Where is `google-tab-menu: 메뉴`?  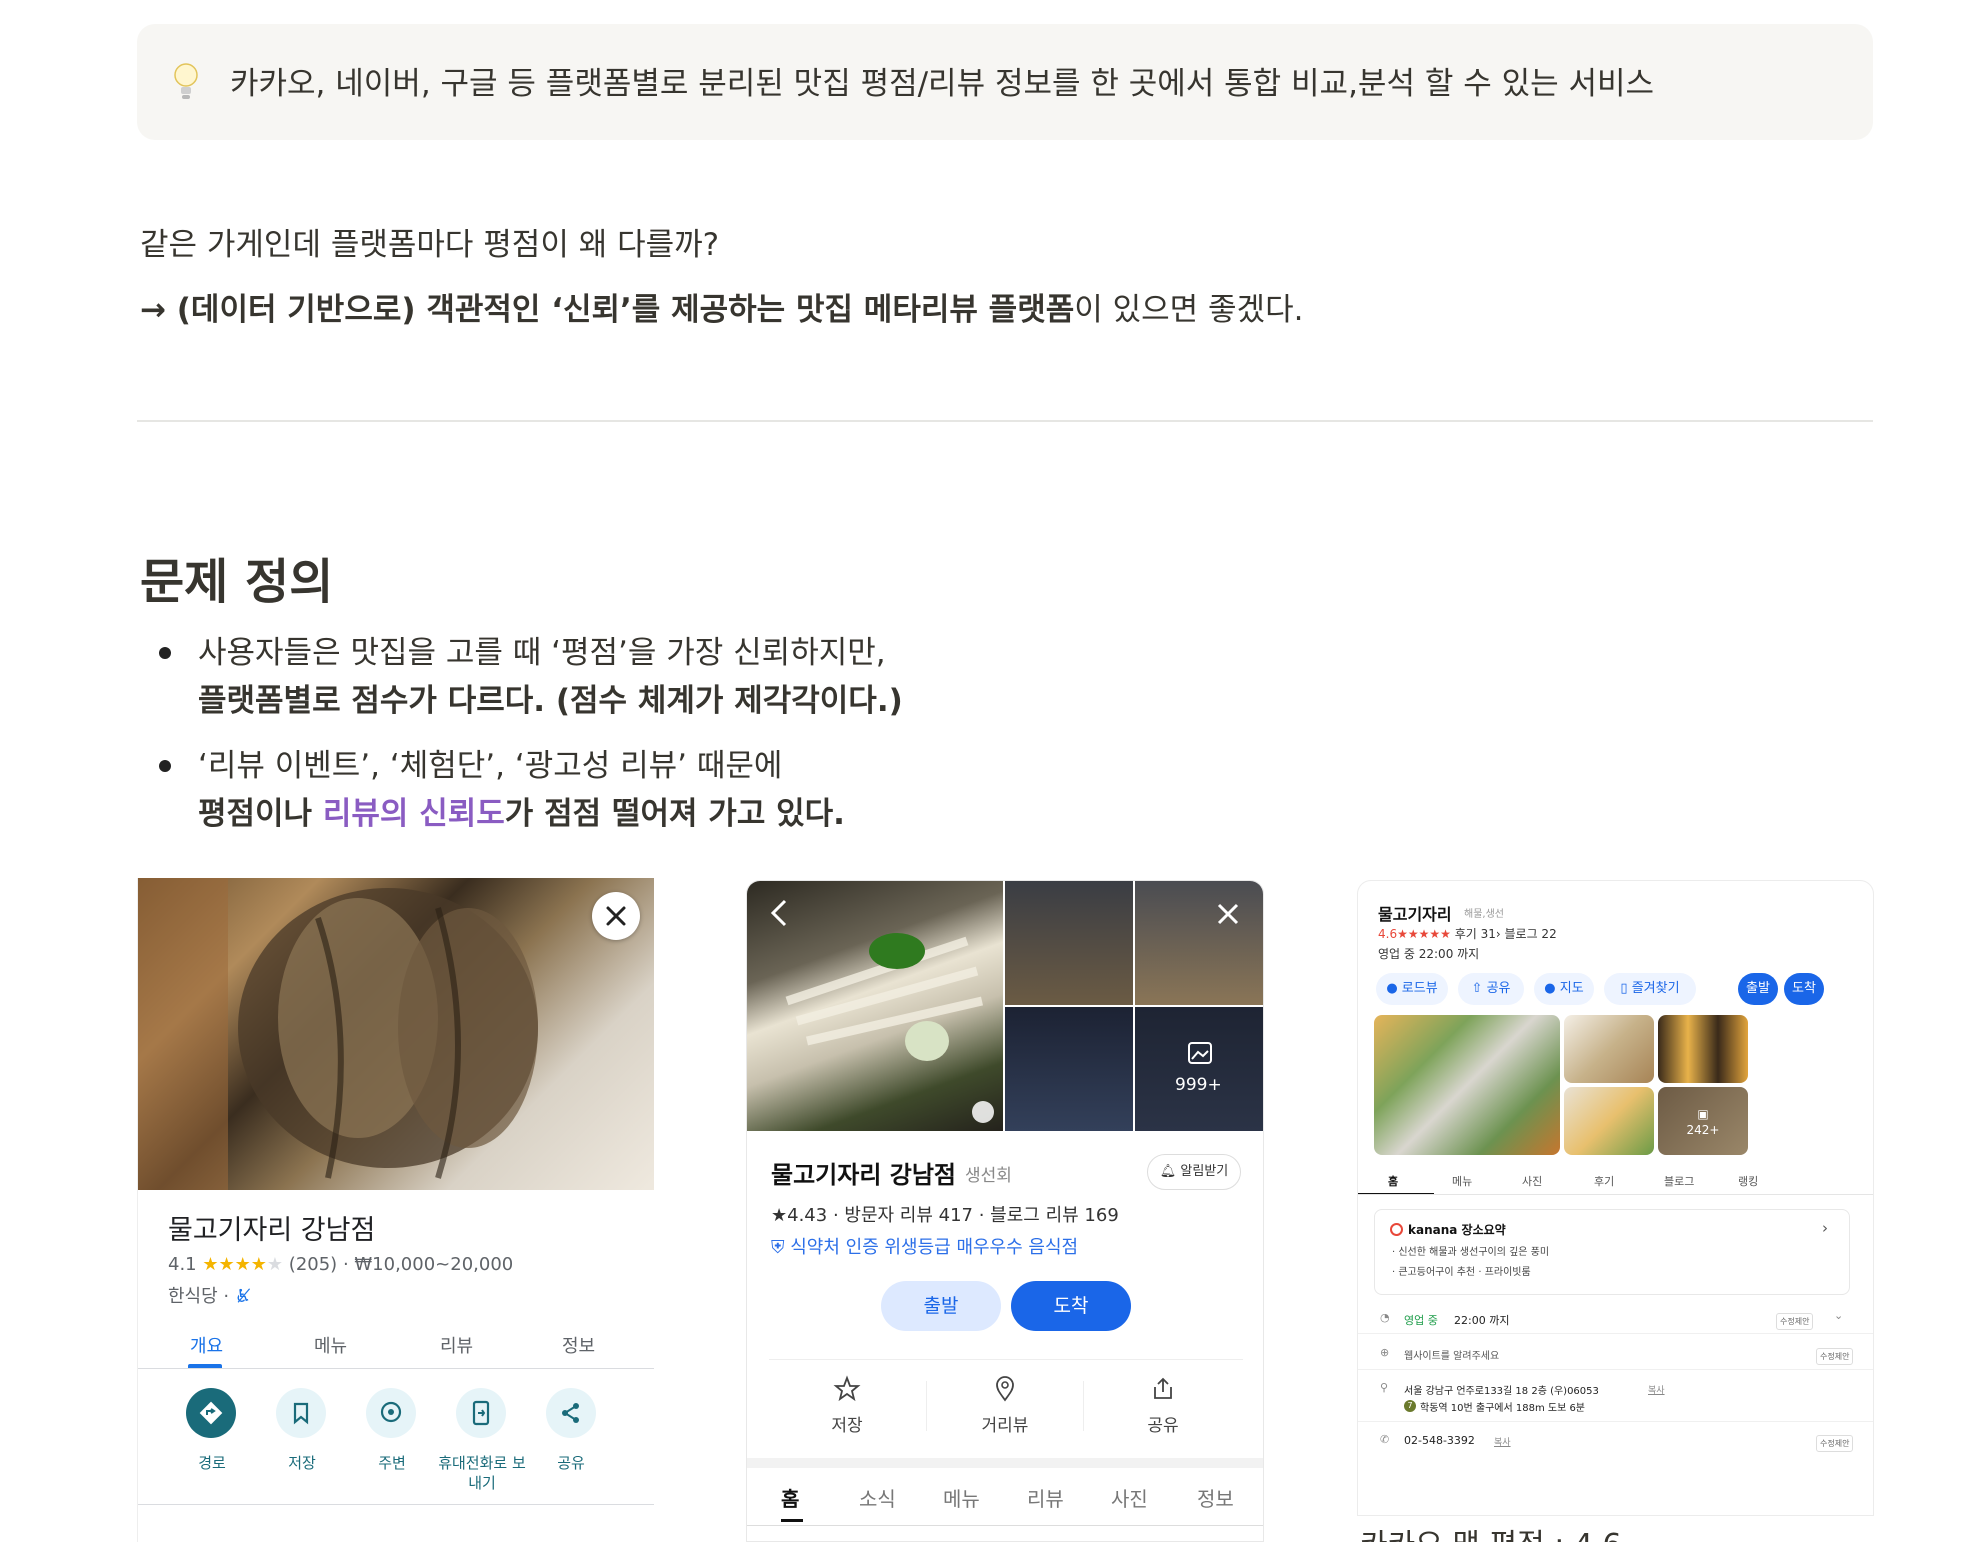
google-tab-menu: 메뉴 is located at coordinates (330, 1345).